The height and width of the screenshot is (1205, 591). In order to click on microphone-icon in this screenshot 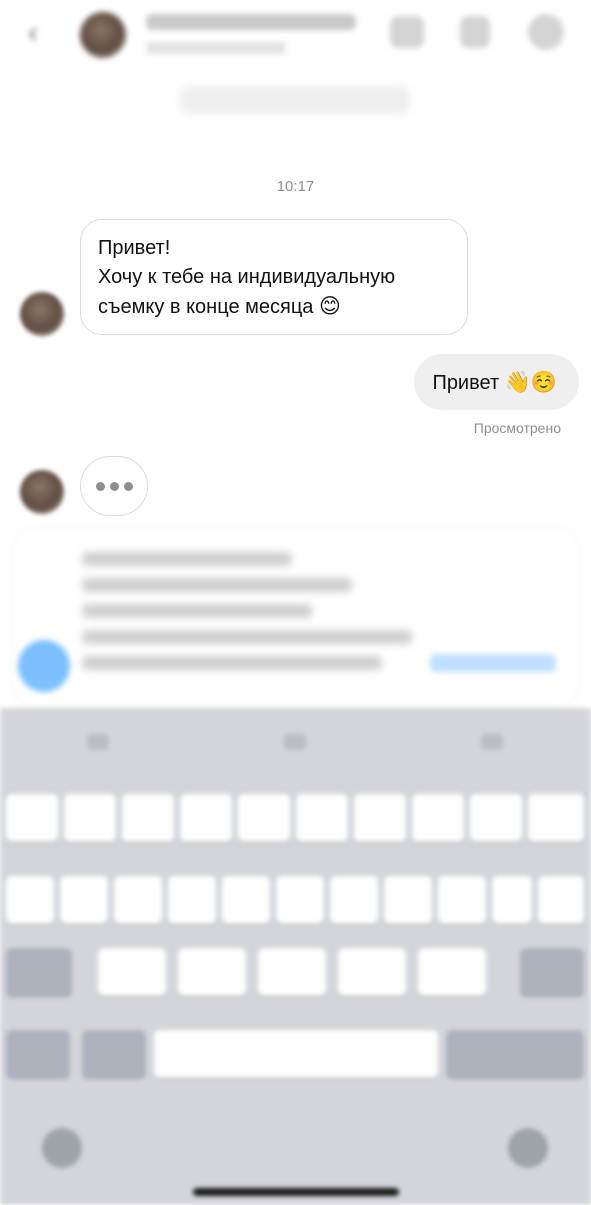, I will do `click(528, 1148)`.